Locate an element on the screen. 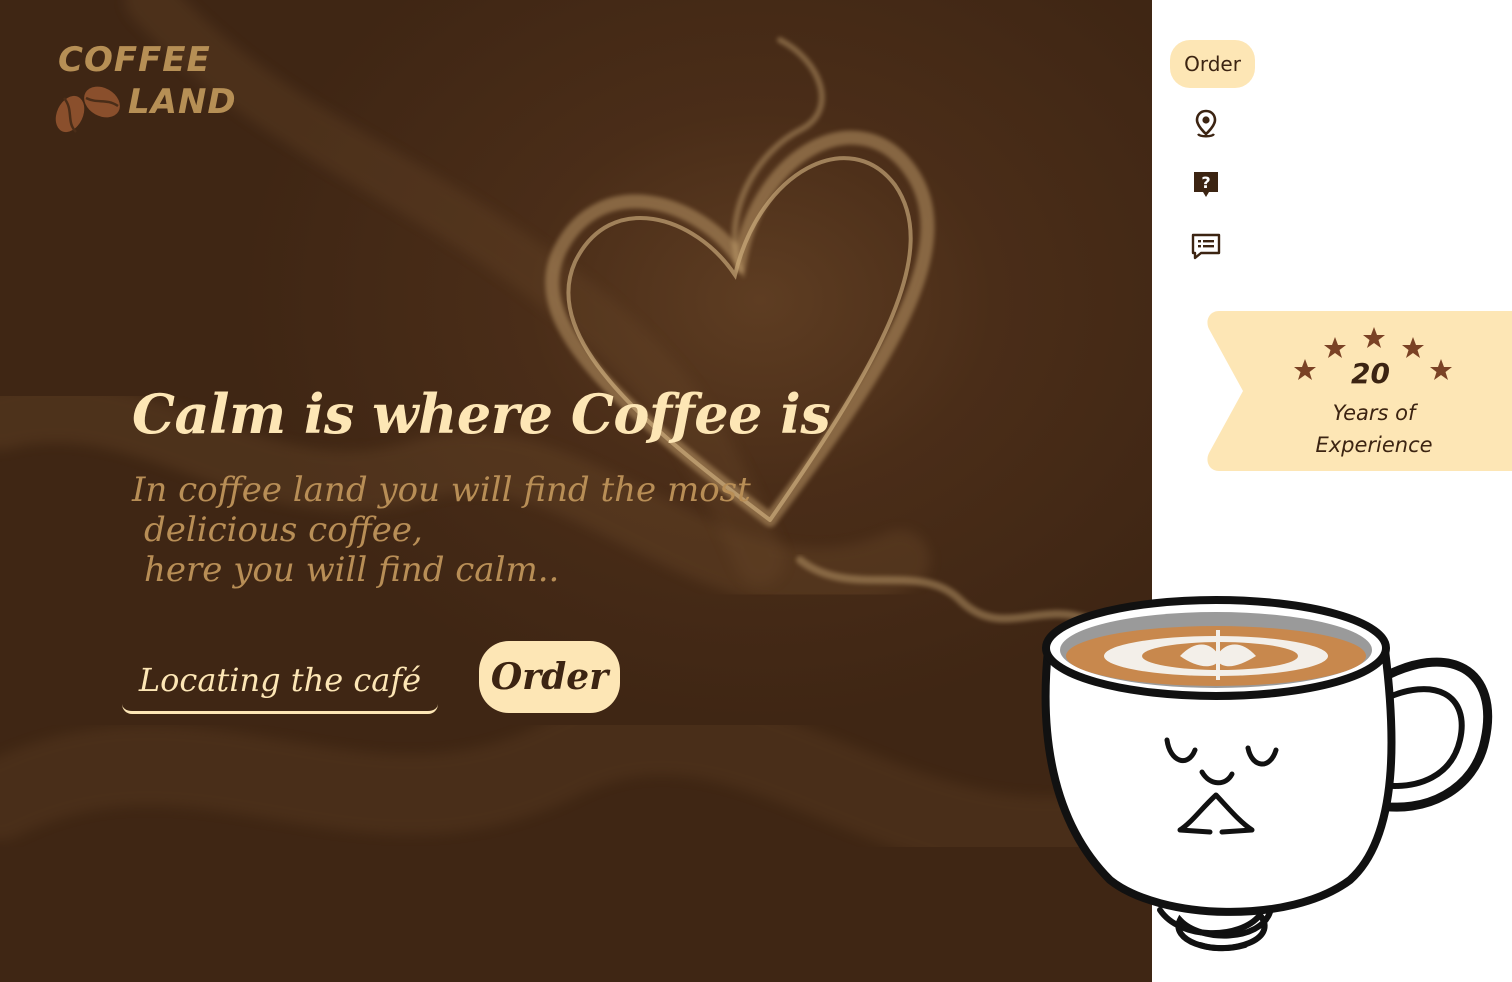  hero-order-button: Order is located at coordinates (549, 677).